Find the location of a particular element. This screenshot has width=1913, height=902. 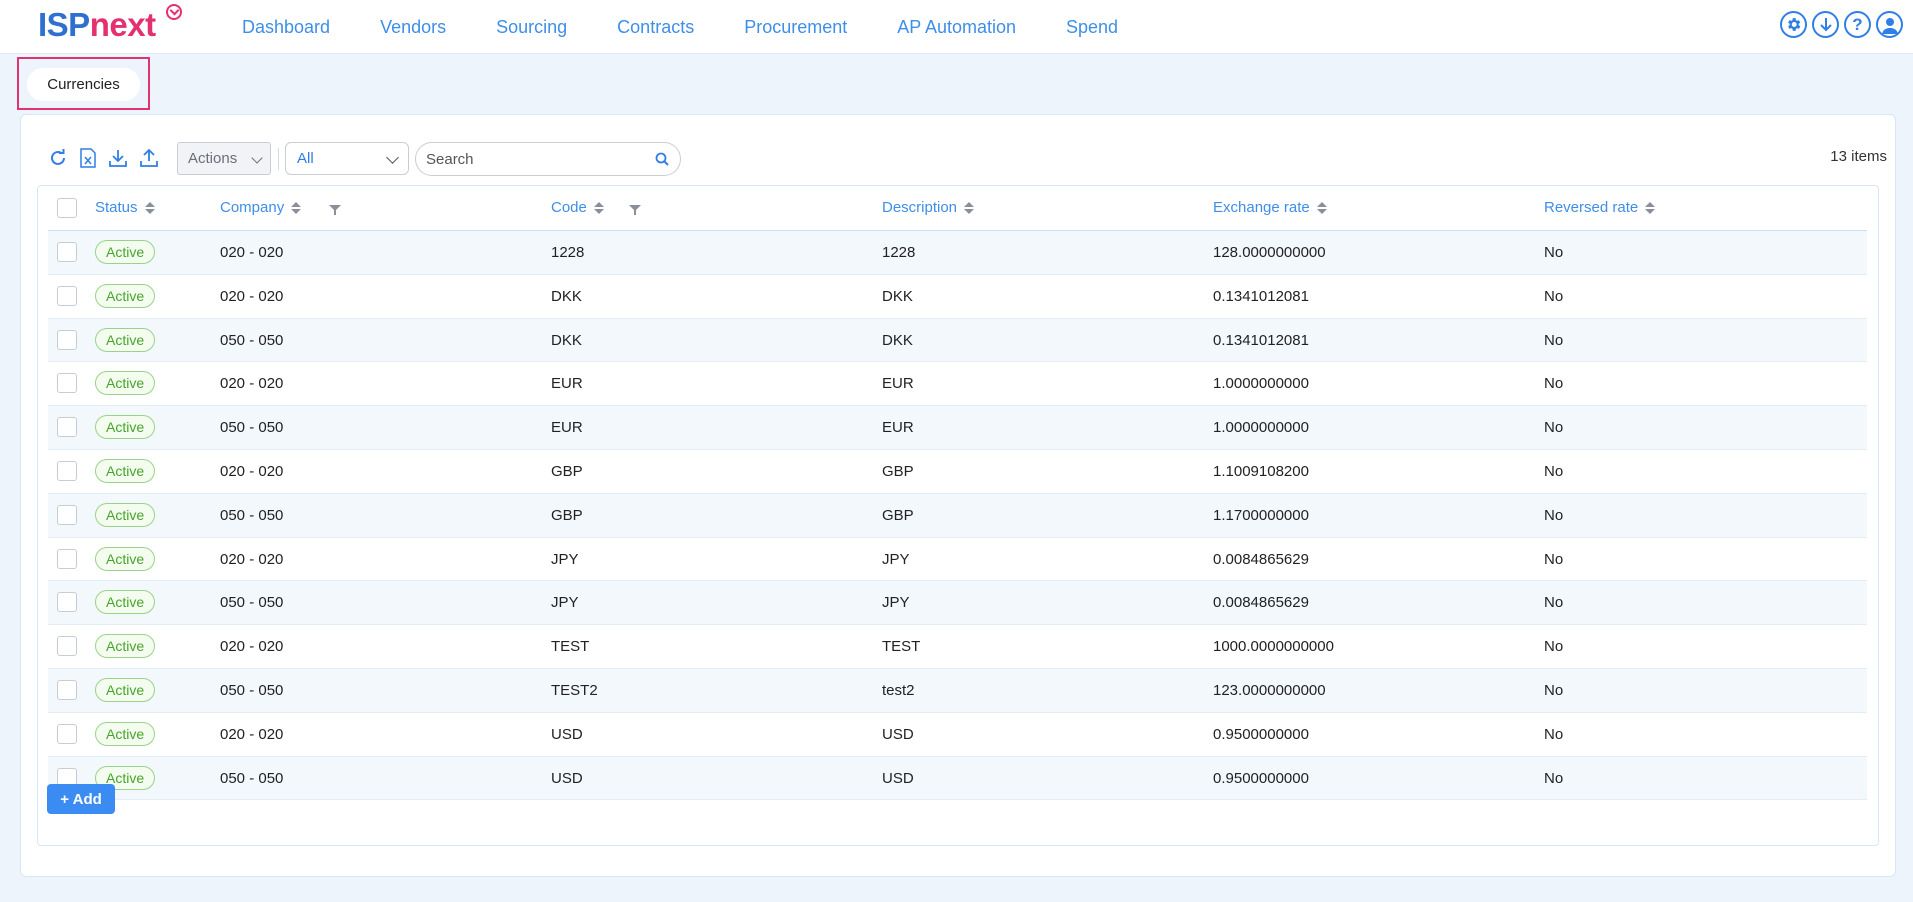

description-cell: JPY is located at coordinates (896, 559).